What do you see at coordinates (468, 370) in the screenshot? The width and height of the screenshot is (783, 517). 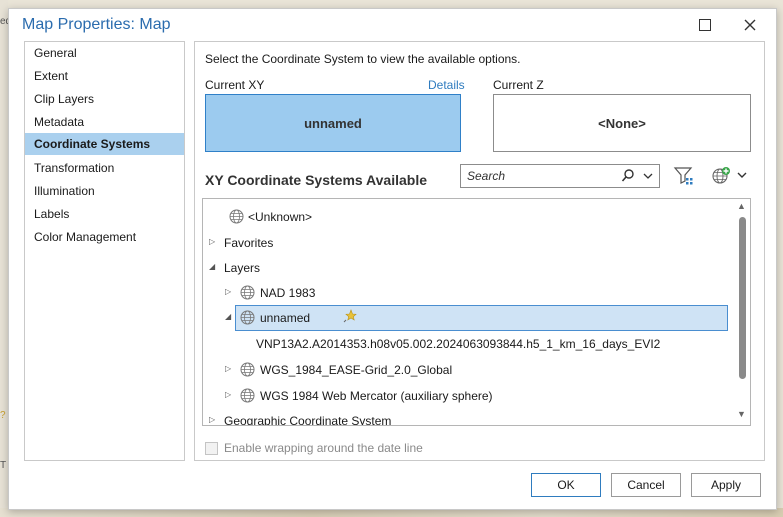 I see `tree-item-wgs-ease-grid: ▷ WGS_1984_EASE-Grid_2.0_Global` at bounding box center [468, 370].